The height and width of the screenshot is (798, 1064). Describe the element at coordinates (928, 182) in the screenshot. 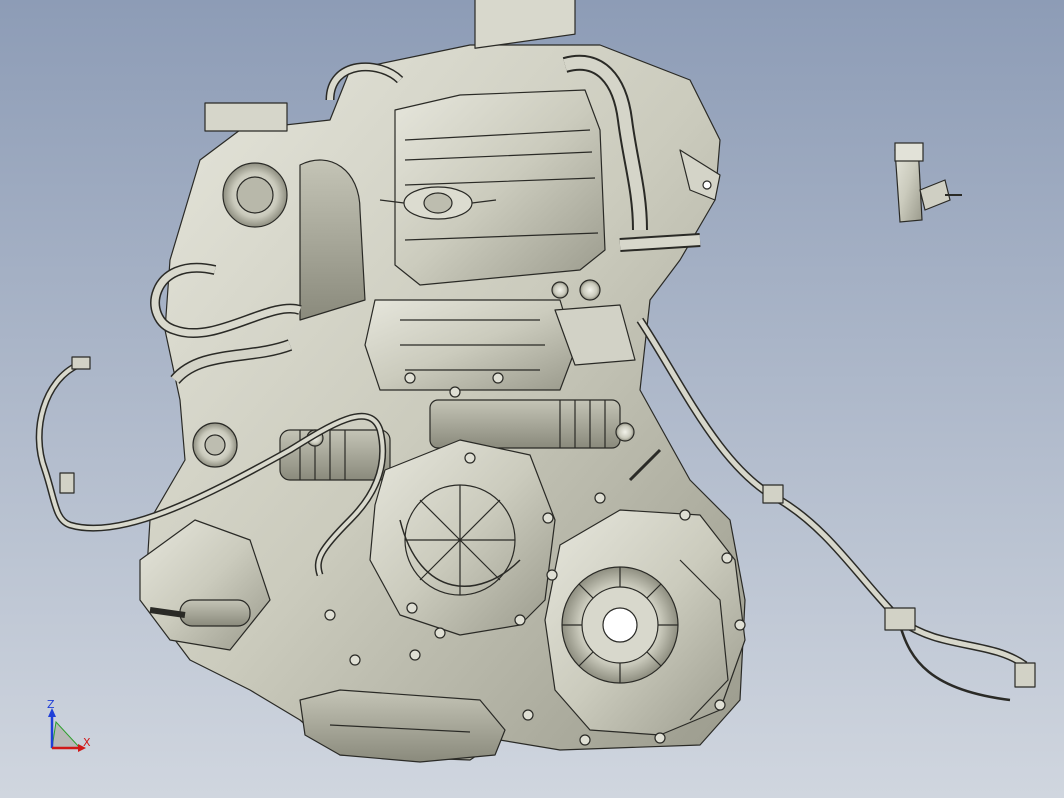

I see `detached-bracket-part` at that location.